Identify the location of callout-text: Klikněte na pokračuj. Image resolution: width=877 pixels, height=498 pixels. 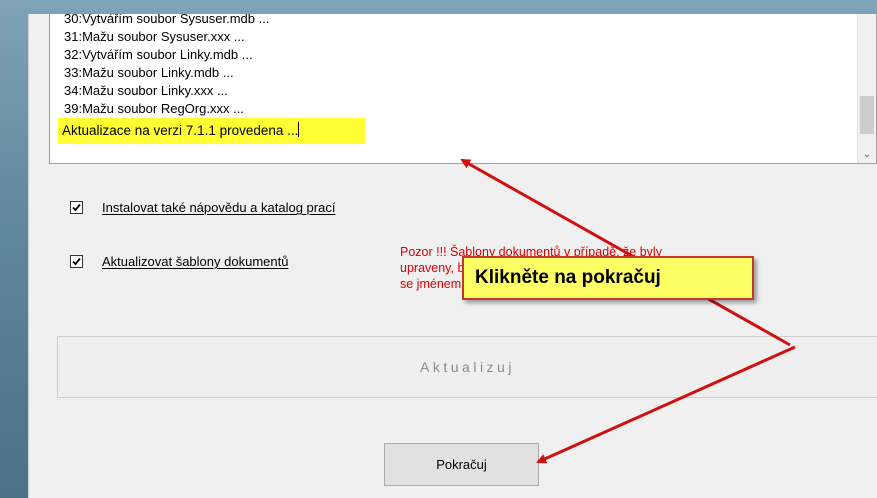
(568, 277).